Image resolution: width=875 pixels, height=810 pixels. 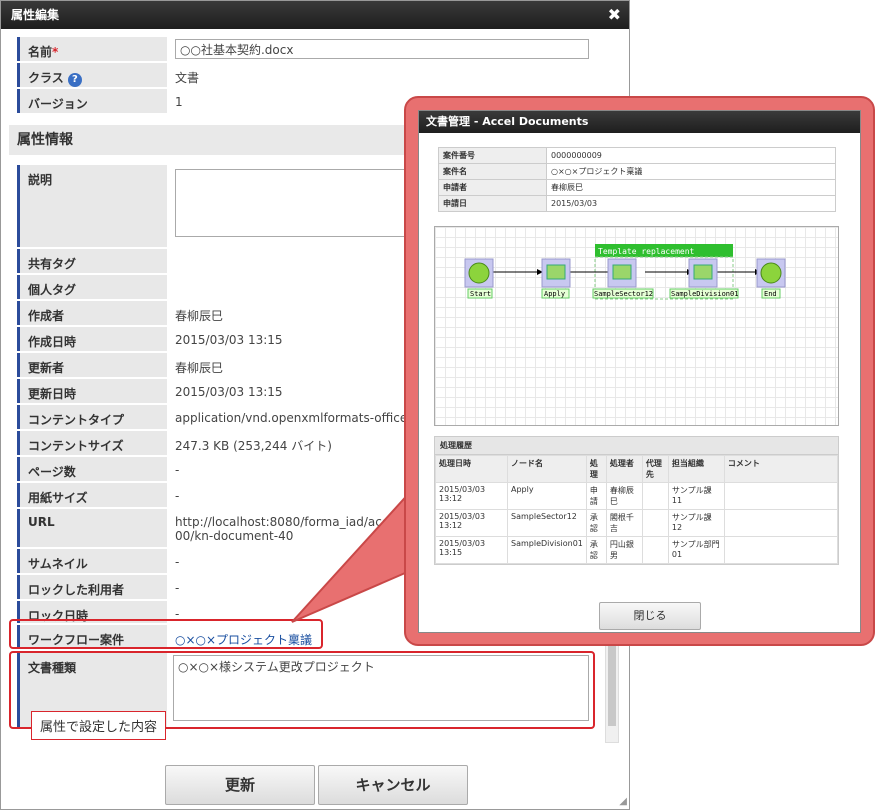 I want to click on node-label: Apply, so click(x=554, y=294).